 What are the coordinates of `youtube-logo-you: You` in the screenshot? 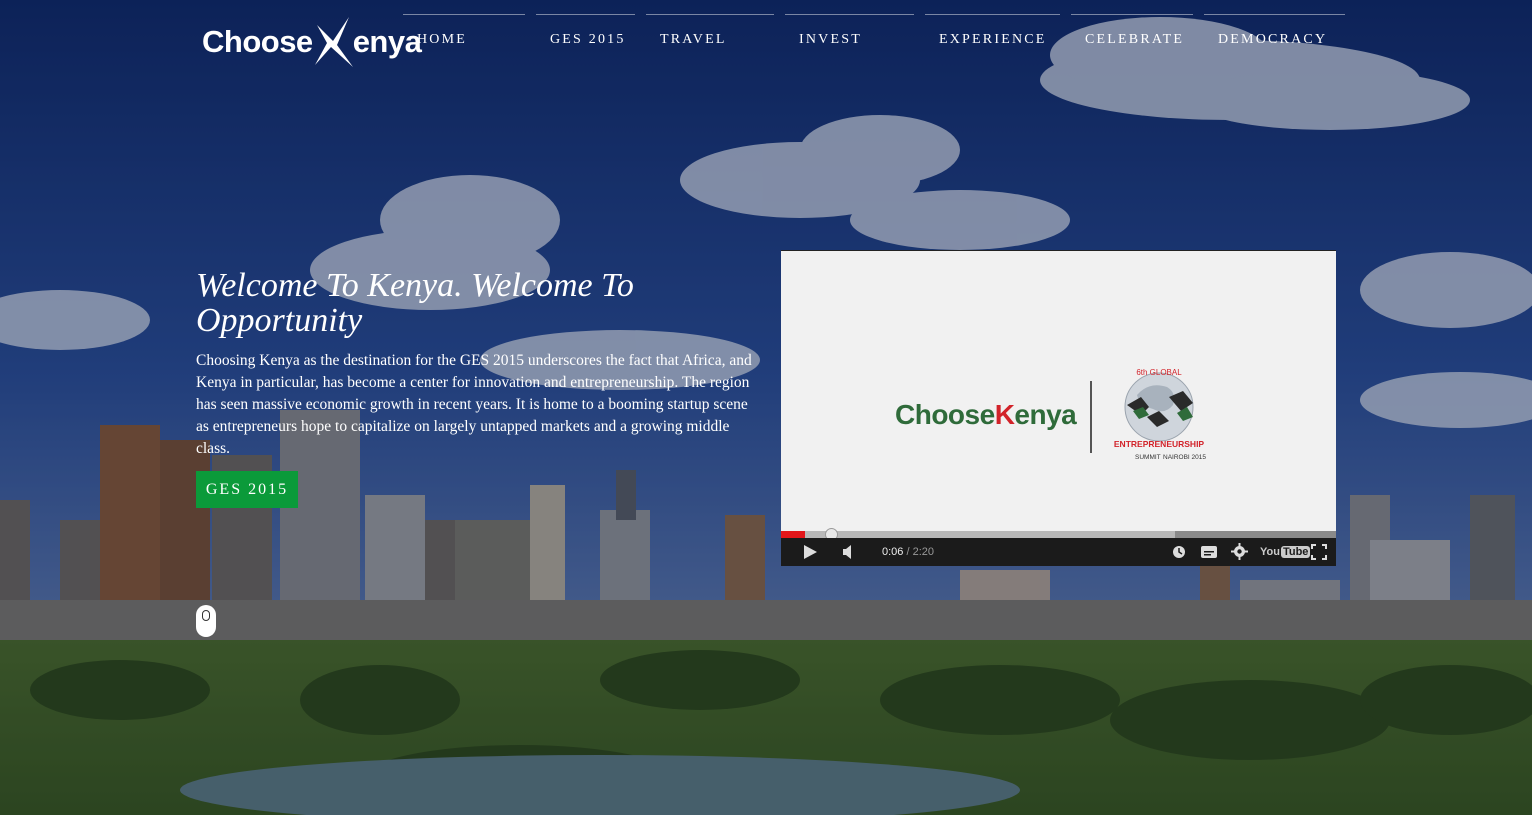 It's located at (1270, 552).